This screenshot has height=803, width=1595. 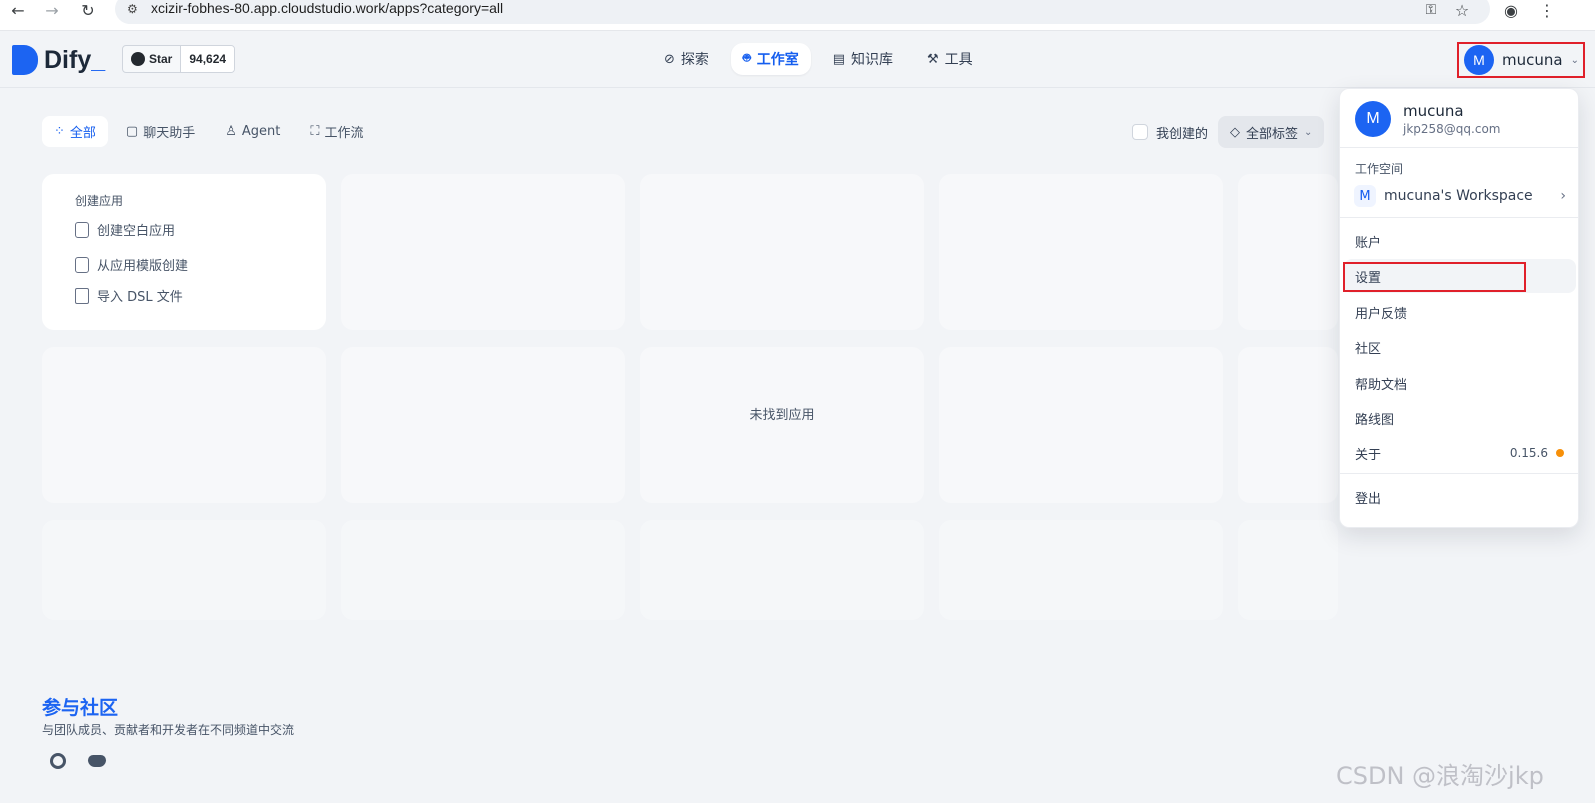 What do you see at coordinates (782, 415) in the screenshot?
I see `empty-state-text: 未找到应用` at bounding box center [782, 415].